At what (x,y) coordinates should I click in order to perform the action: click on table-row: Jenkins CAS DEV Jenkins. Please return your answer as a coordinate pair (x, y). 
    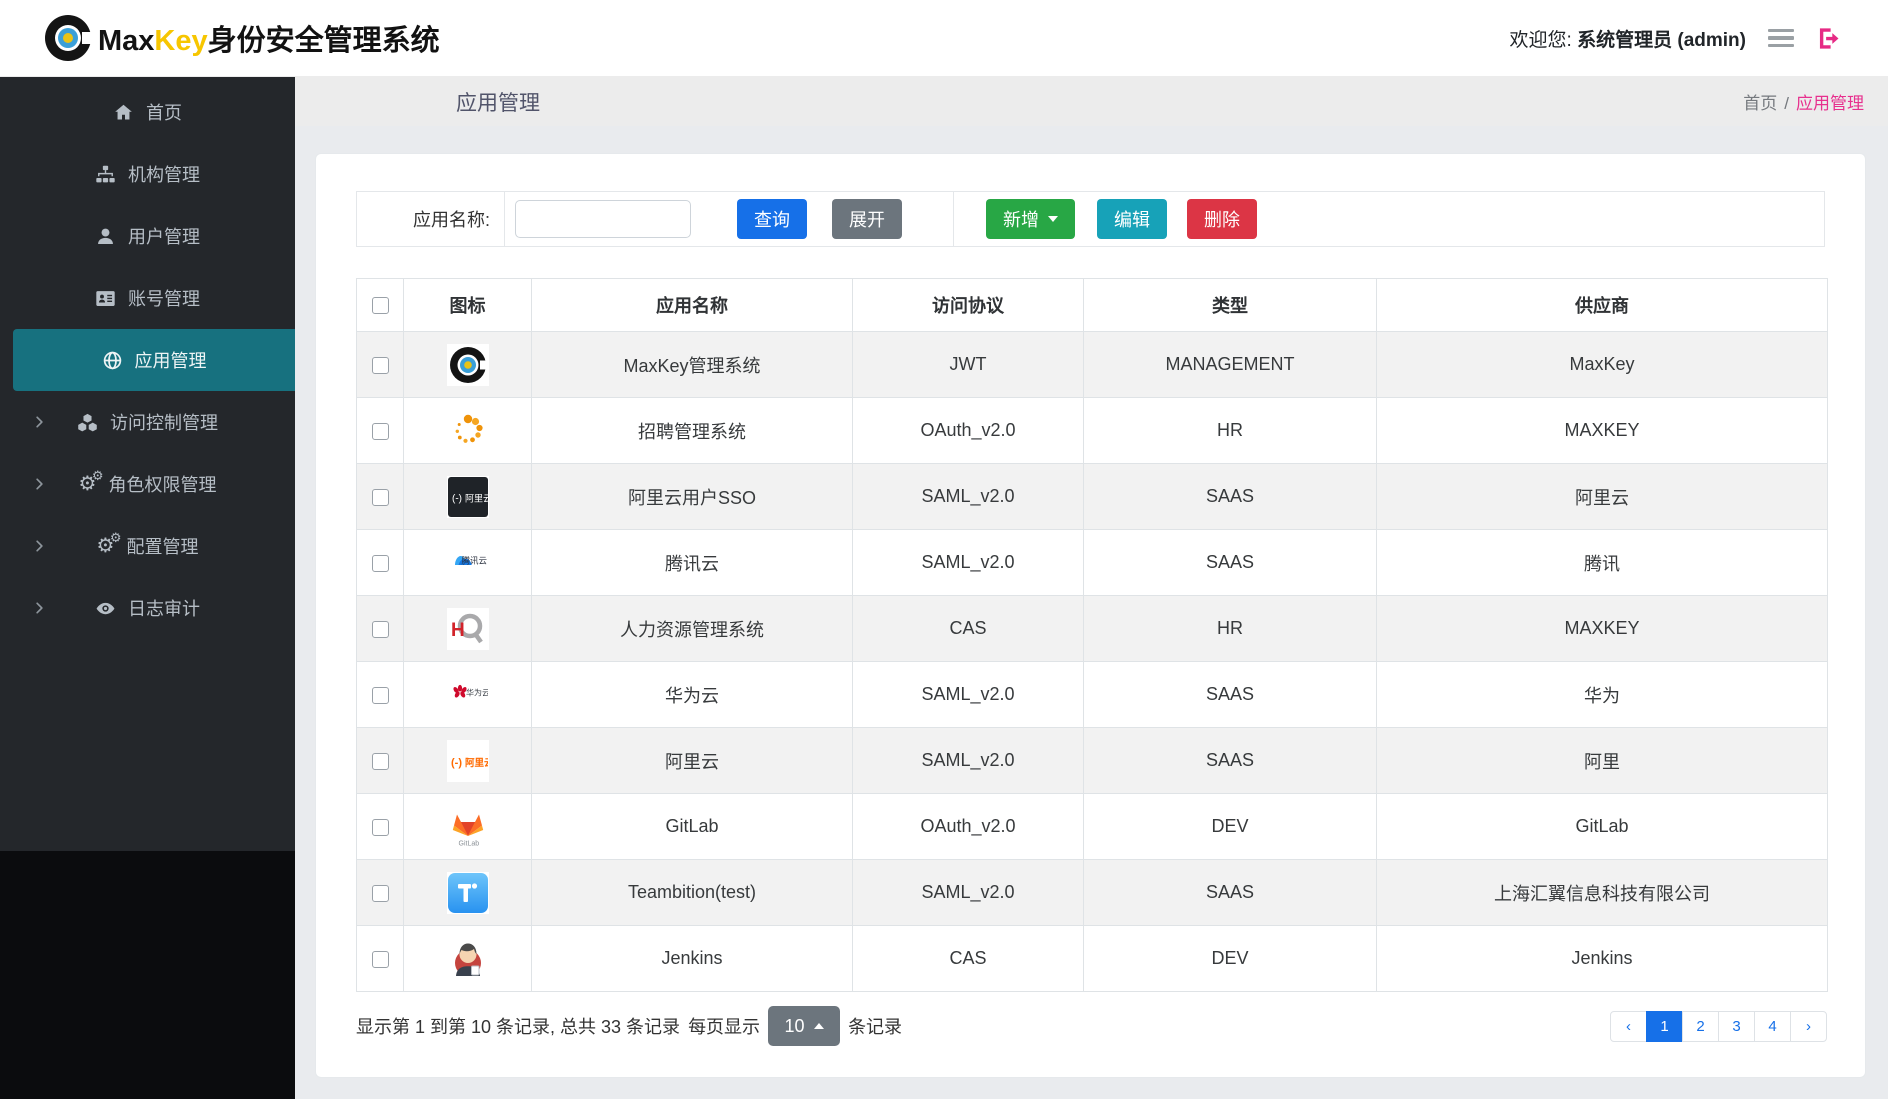
    Looking at the image, I should click on (1092, 958).